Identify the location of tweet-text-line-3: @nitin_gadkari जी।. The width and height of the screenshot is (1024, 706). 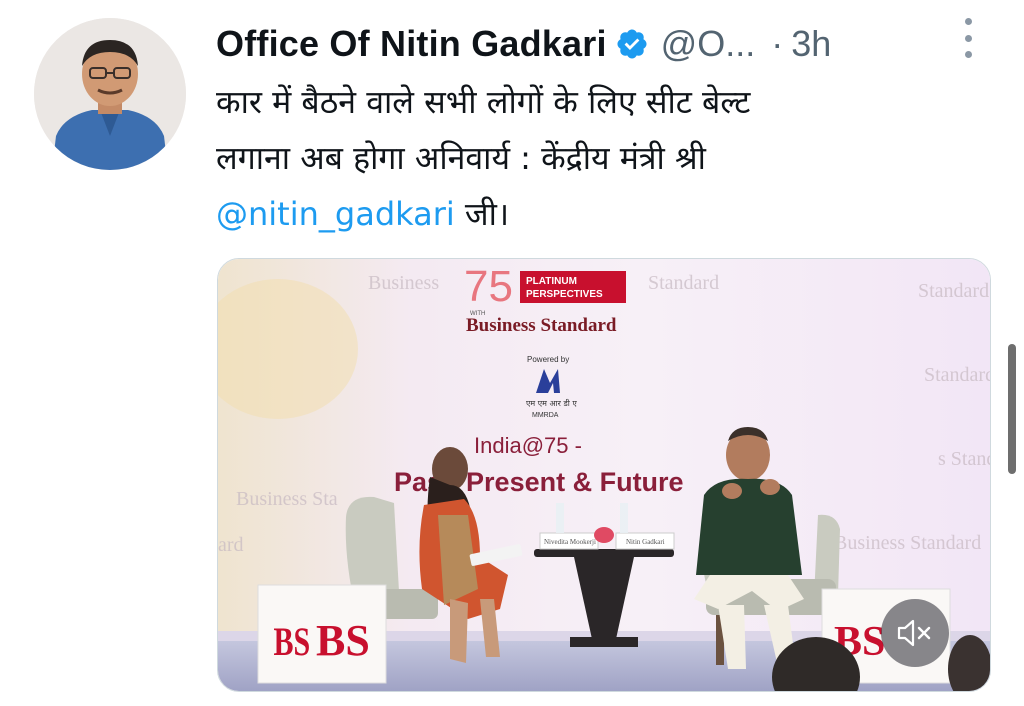
(586, 214).